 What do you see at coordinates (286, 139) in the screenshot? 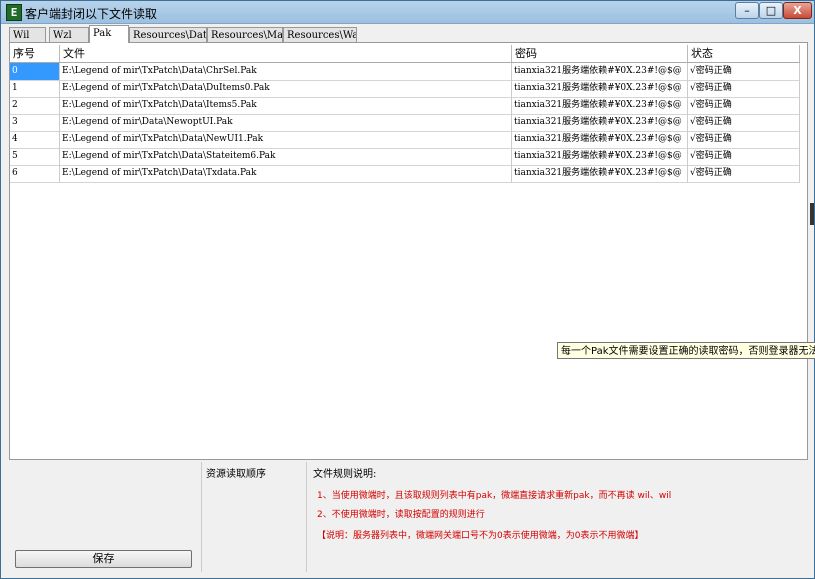
I see `row-file: E:\Legend of mir\TxPatch\Data\NewUI1.Pak` at bounding box center [286, 139].